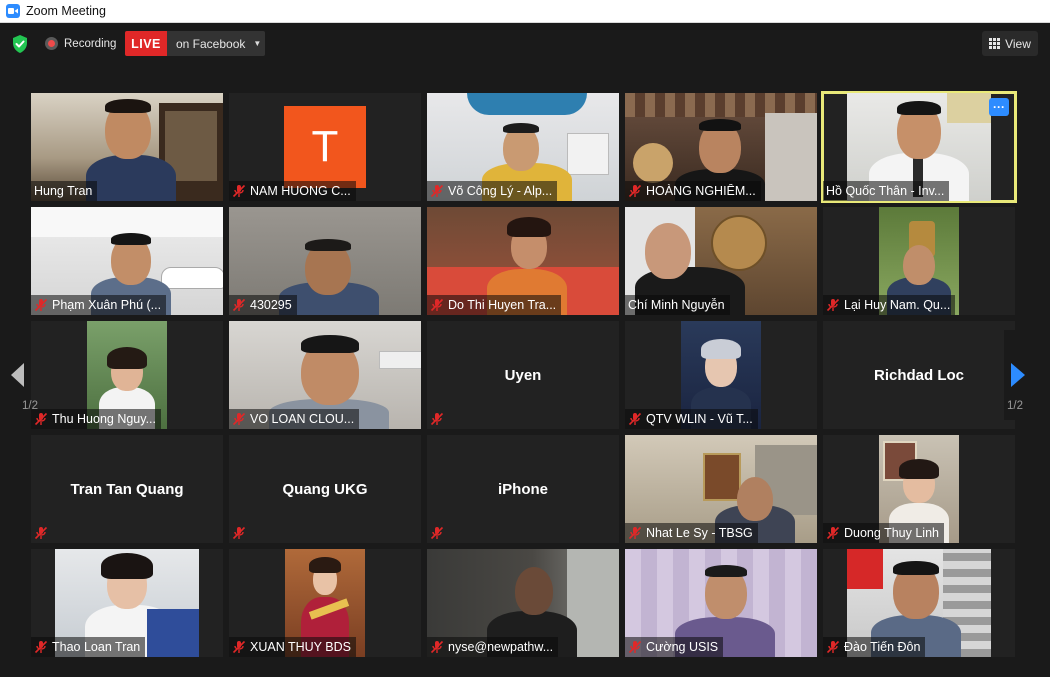 This screenshot has height=677, width=1050. I want to click on participant-name-label: Hung Tran, so click(64, 191).